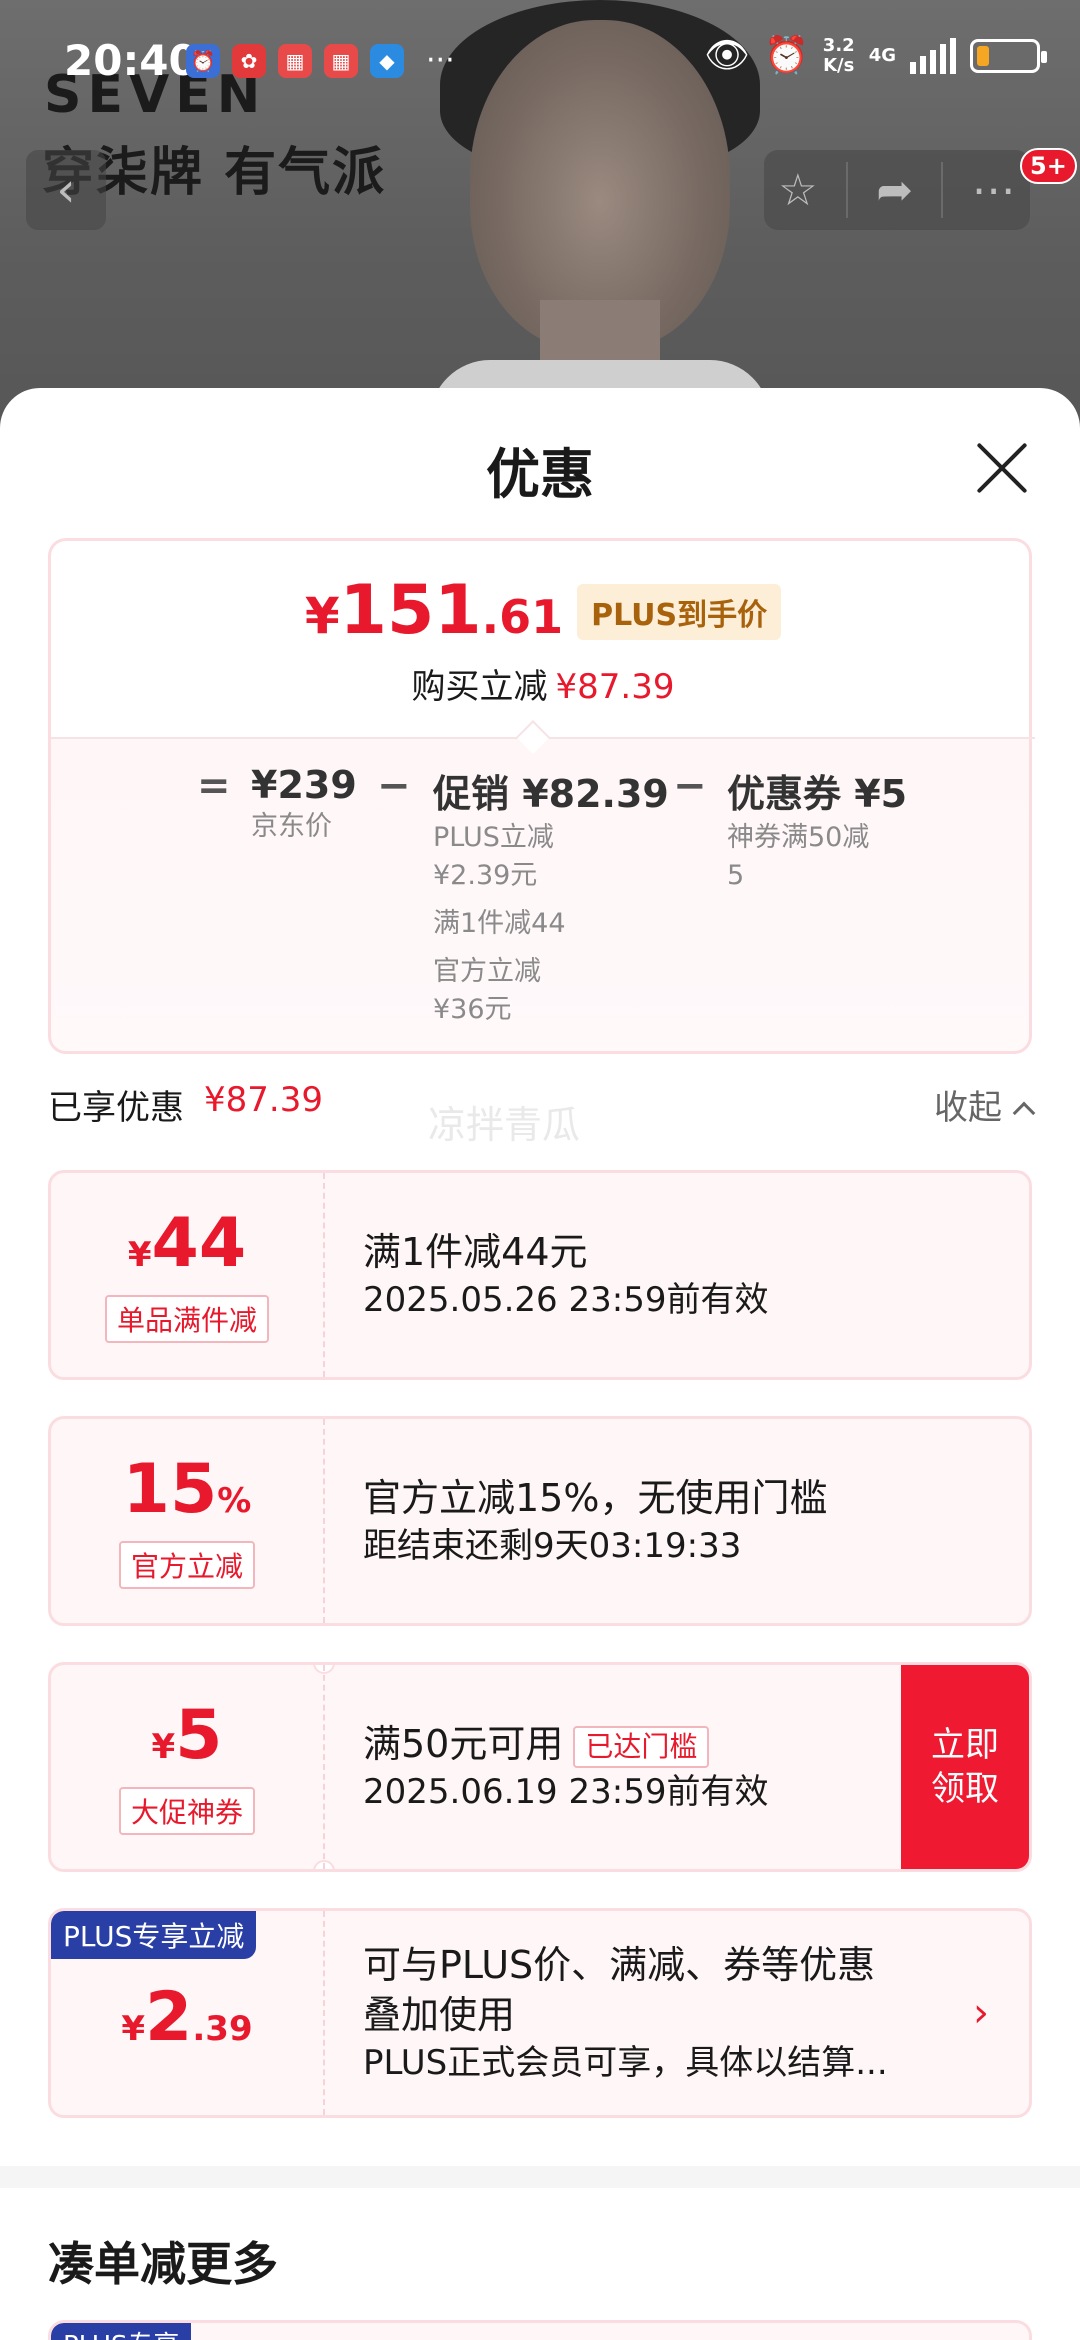  I want to click on eye-comfort-icon: 👁, so click(727, 55).